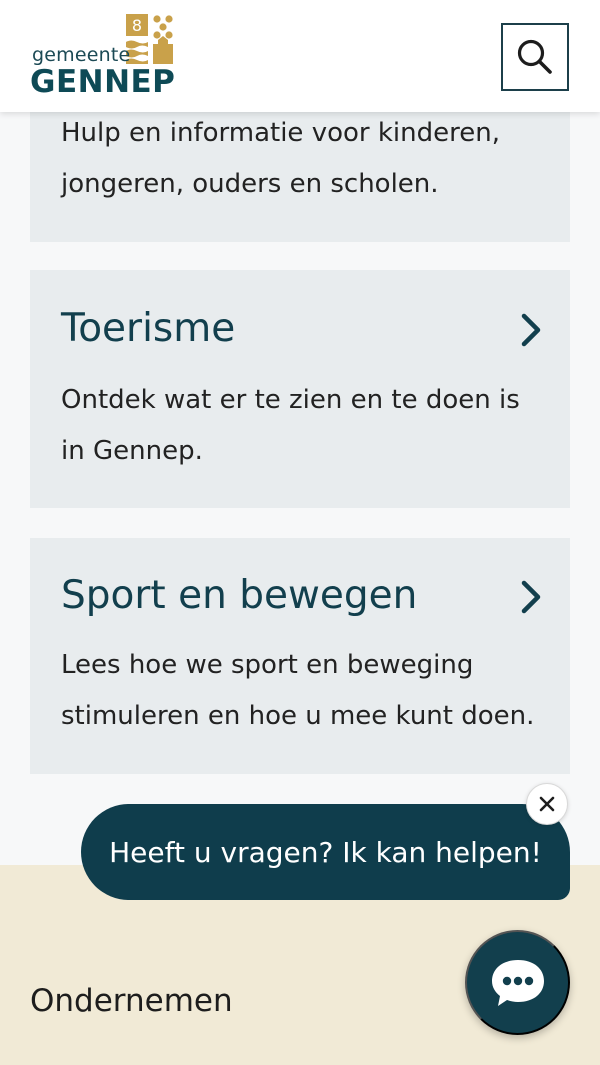  Describe the element at coordinates (103, 82) in the screenshot. I see `logo-gennep-text: GENNEP` at that location.